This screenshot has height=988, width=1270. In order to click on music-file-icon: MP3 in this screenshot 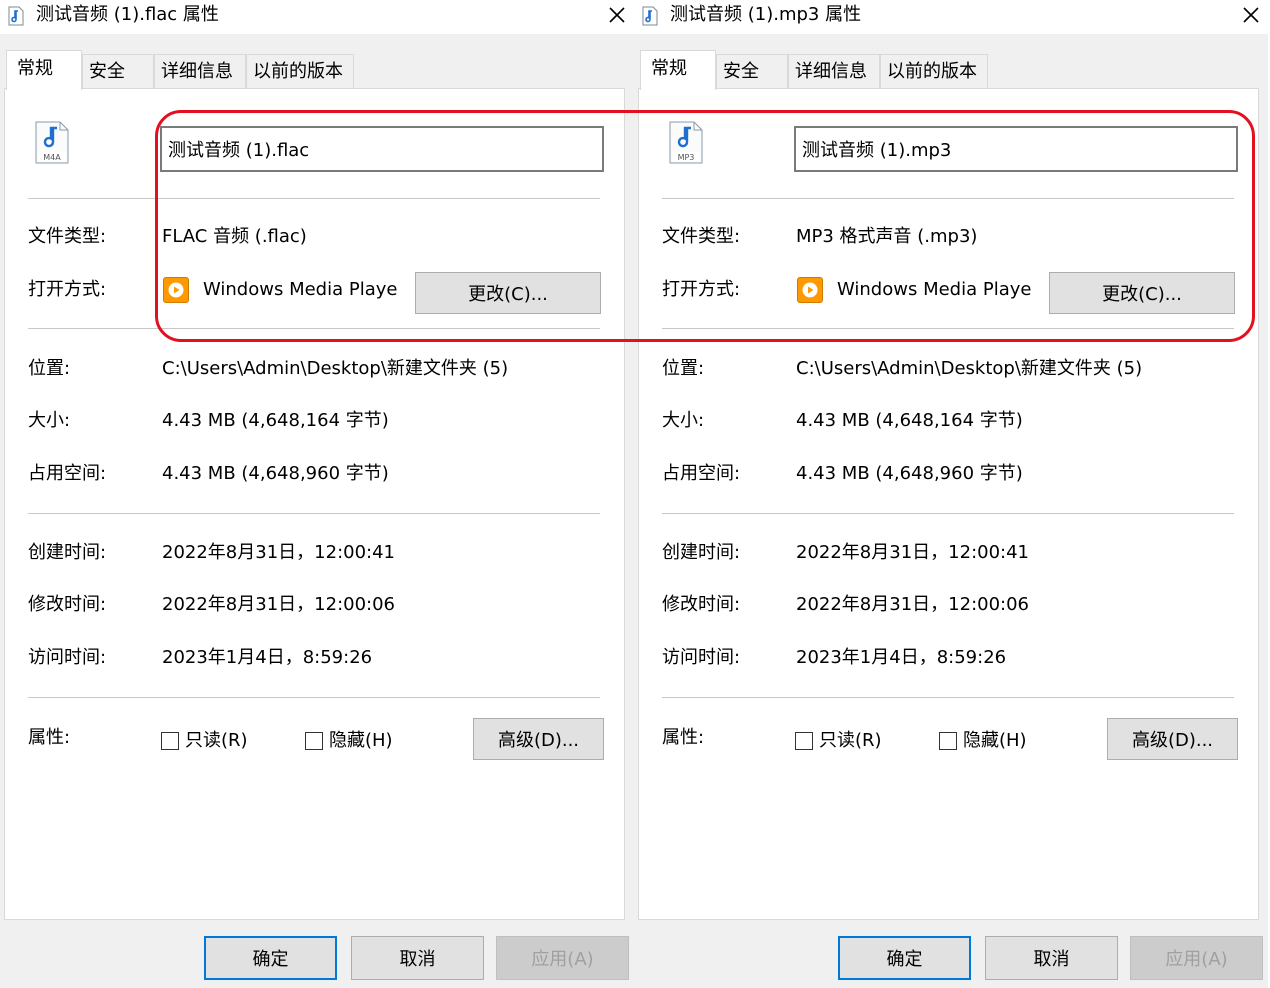, I will do `click(686, 143)`.